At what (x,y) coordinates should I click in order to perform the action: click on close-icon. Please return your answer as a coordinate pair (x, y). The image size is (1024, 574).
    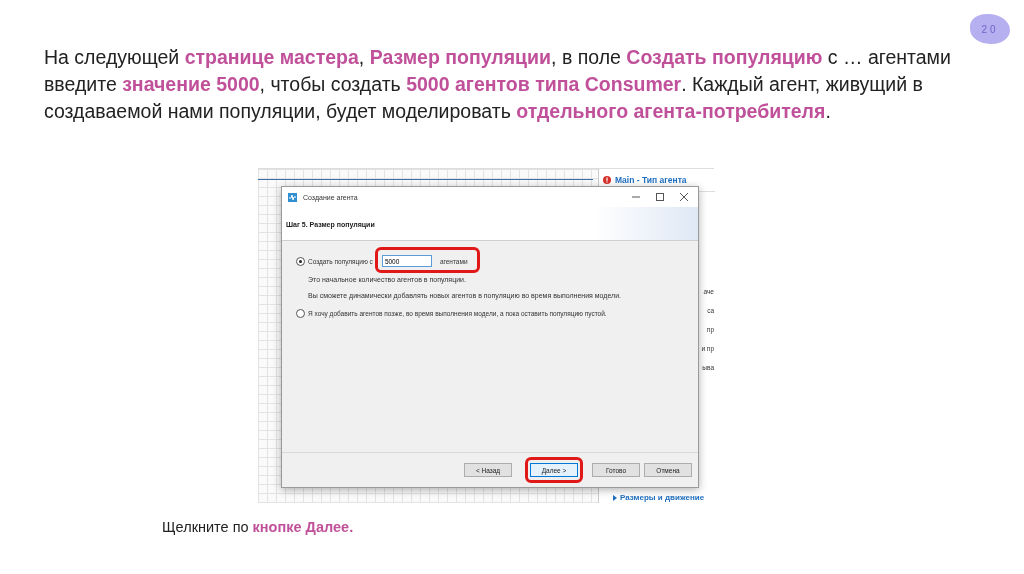
    Looking at the image, I should click on (684, 197).